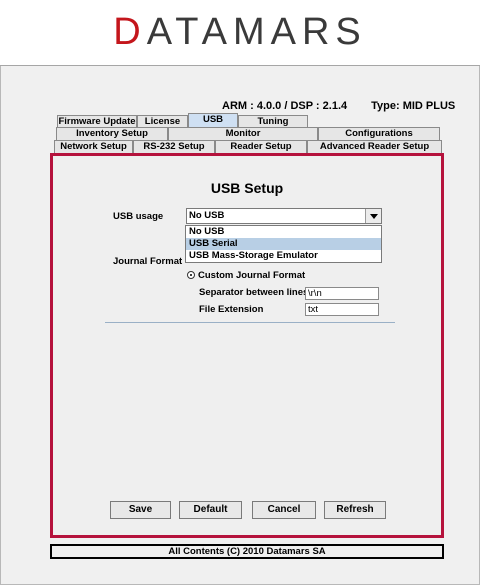 The height and width of the screenshot is (585, 480). Describe the element at coordinates (174, 146) in the screenshot. I see `tab-rs232-setup: RS-232 Setup` at that location.